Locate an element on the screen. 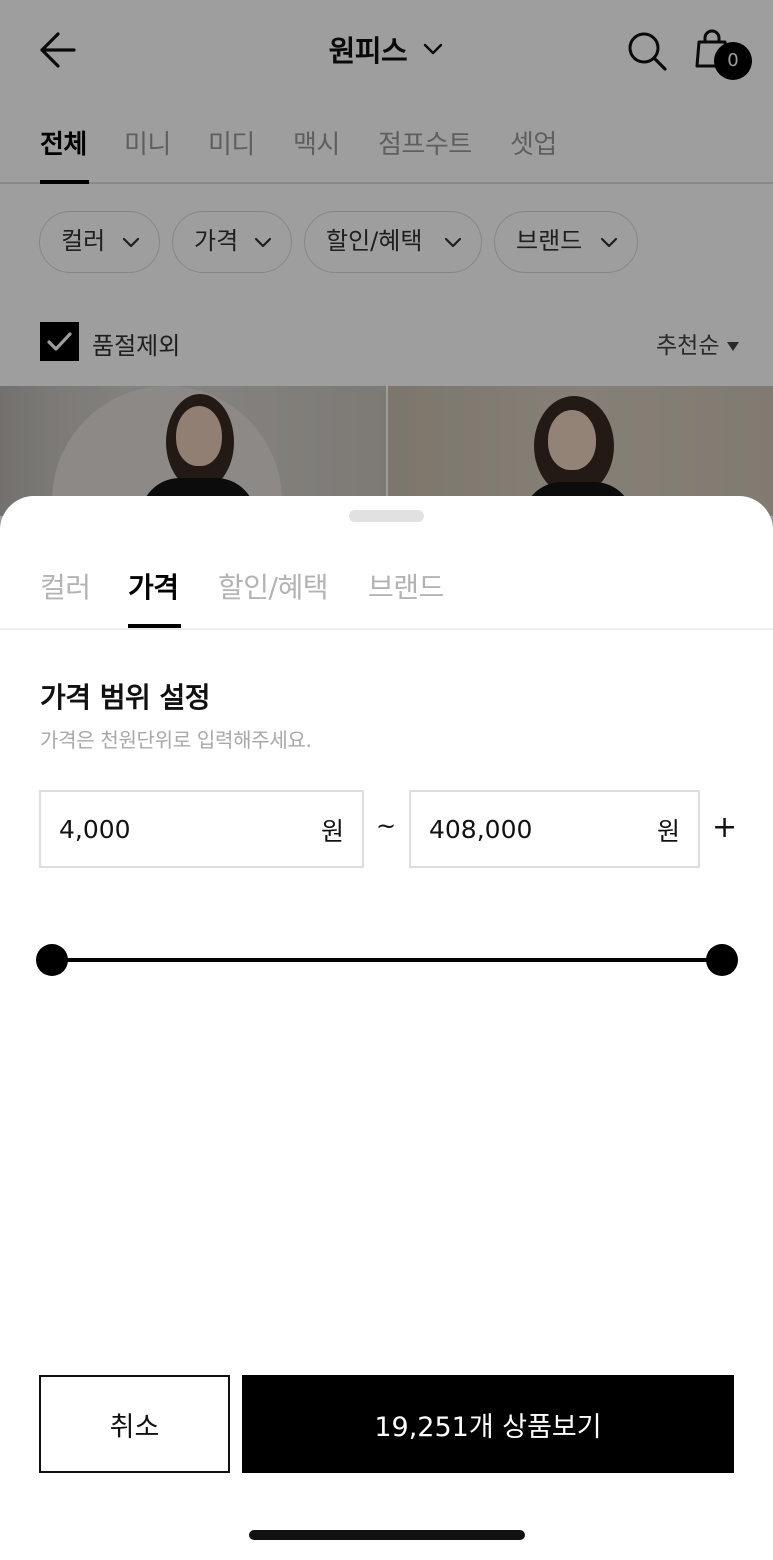 Image resolution: width=773 pixels, height=1560 pixels. drag-handle is located at coordinates (386, 516).